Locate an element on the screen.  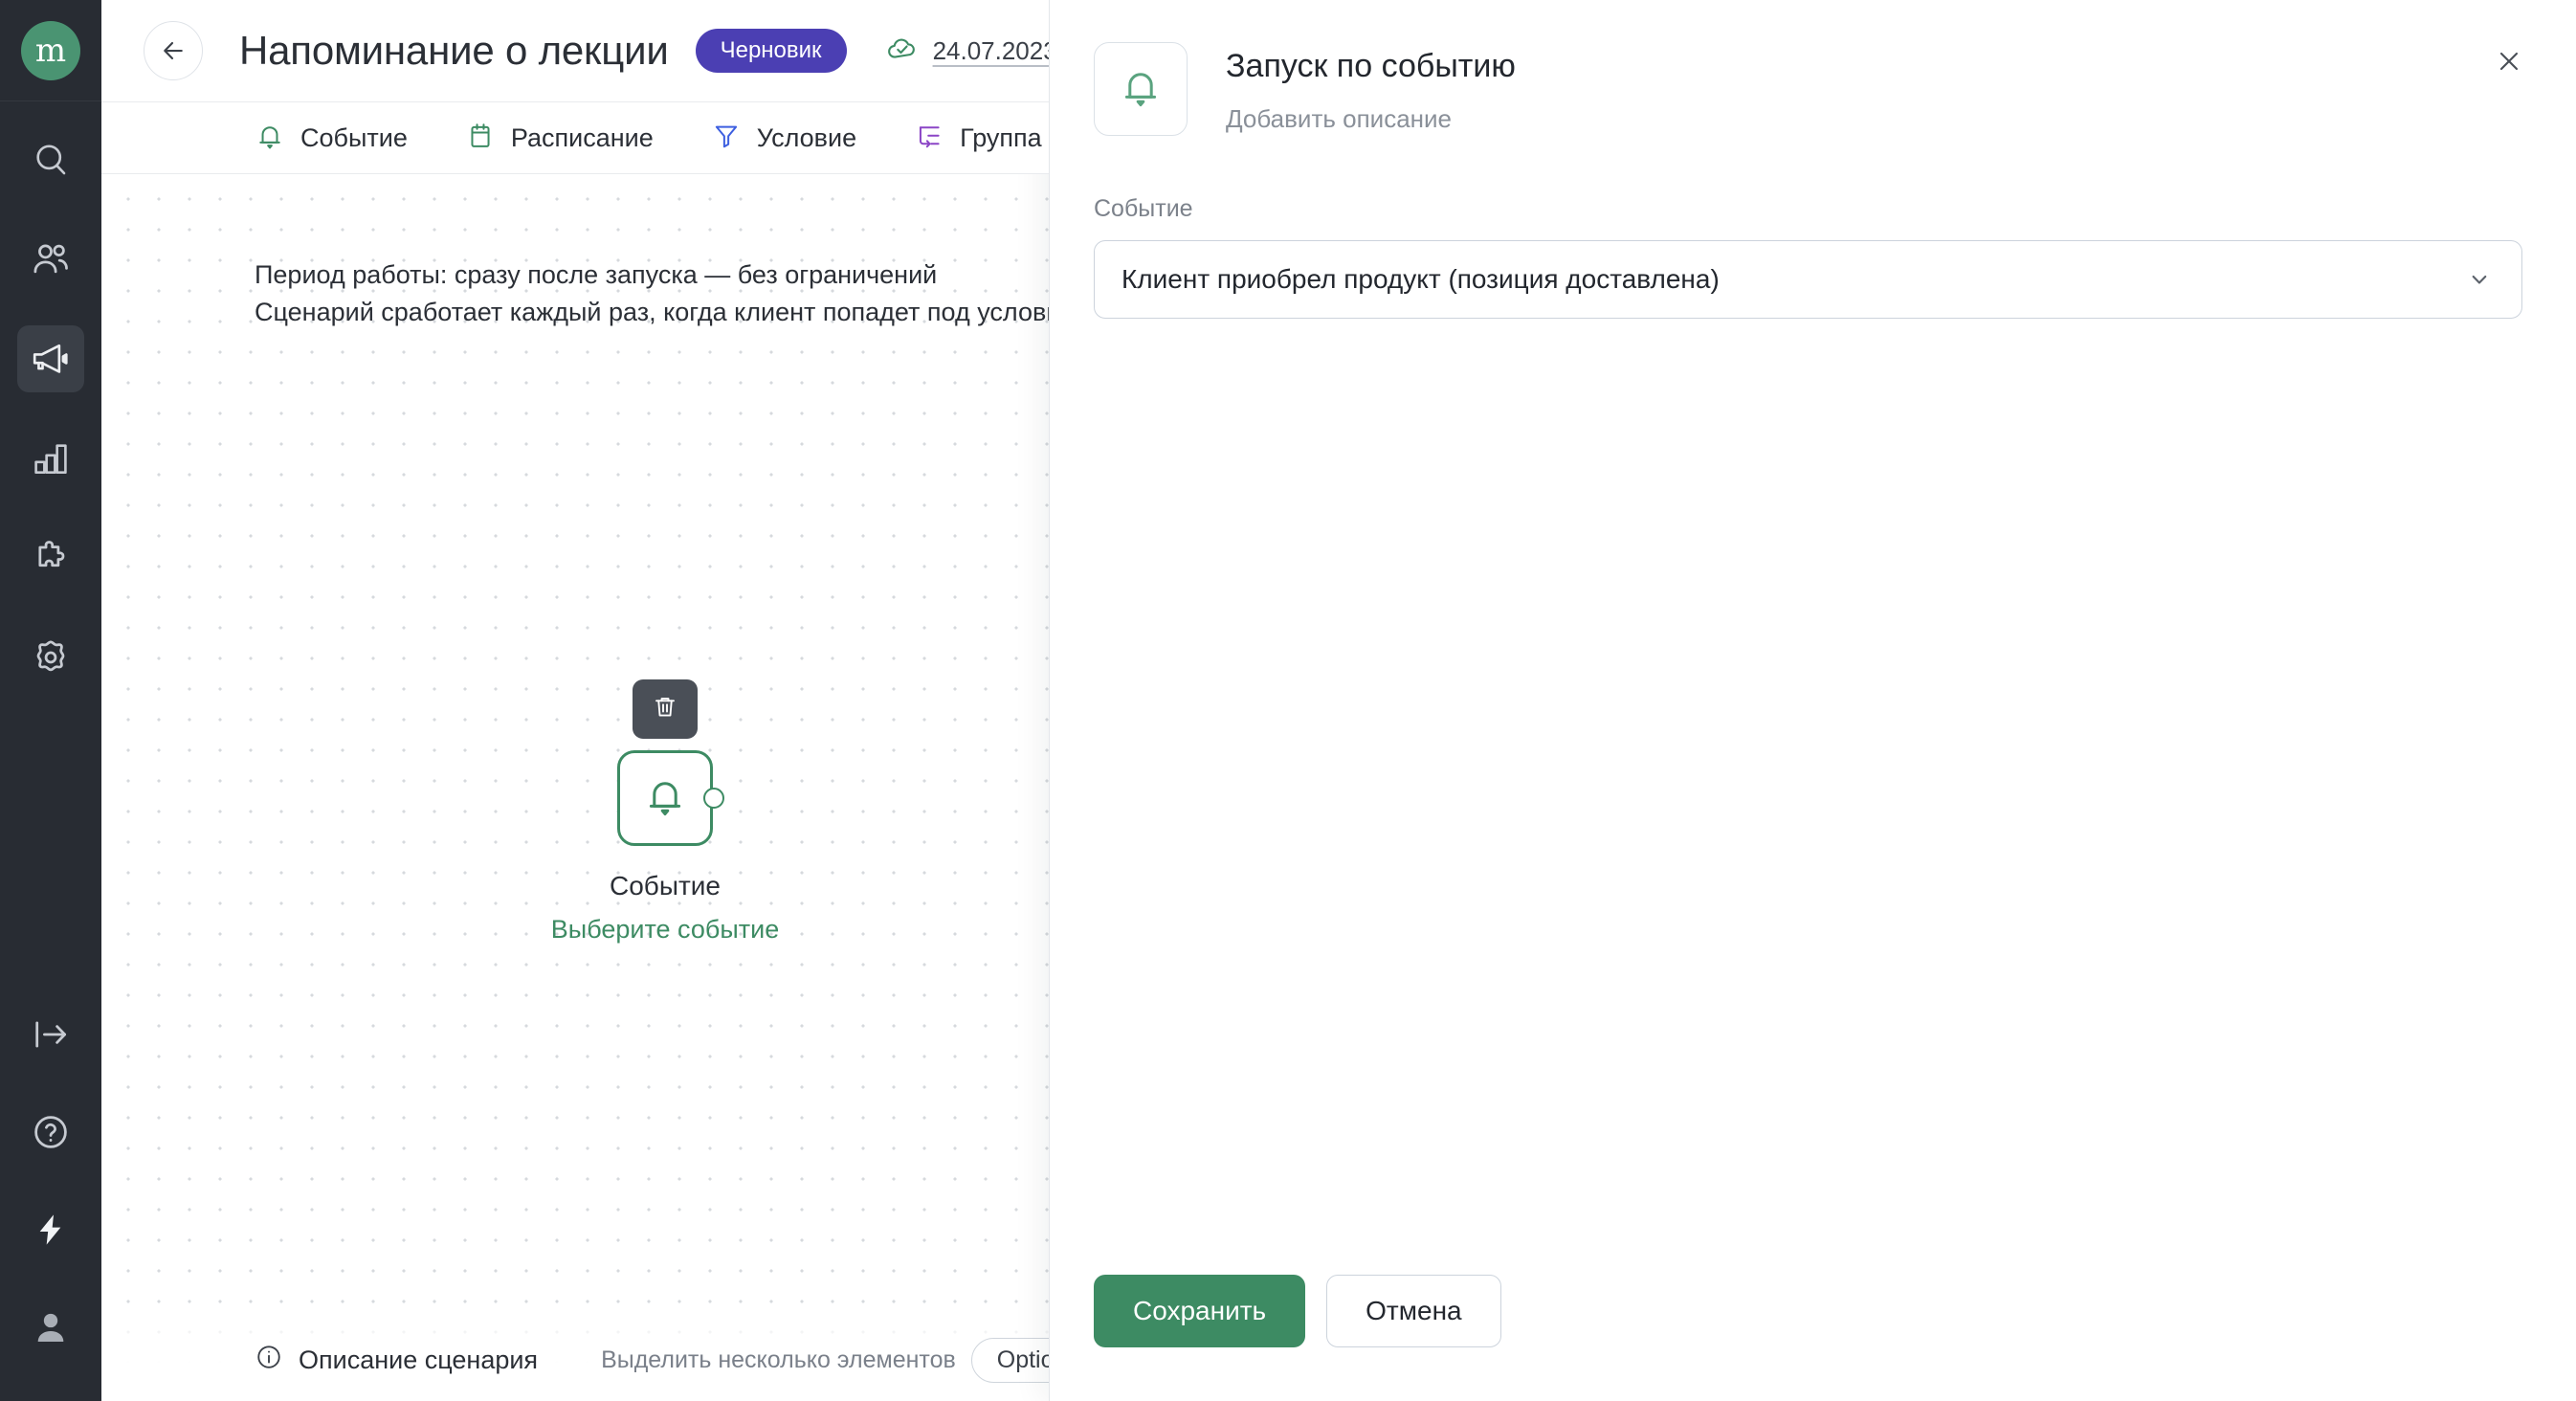
chevron-down-icon is located at coordinates (2479, 279).